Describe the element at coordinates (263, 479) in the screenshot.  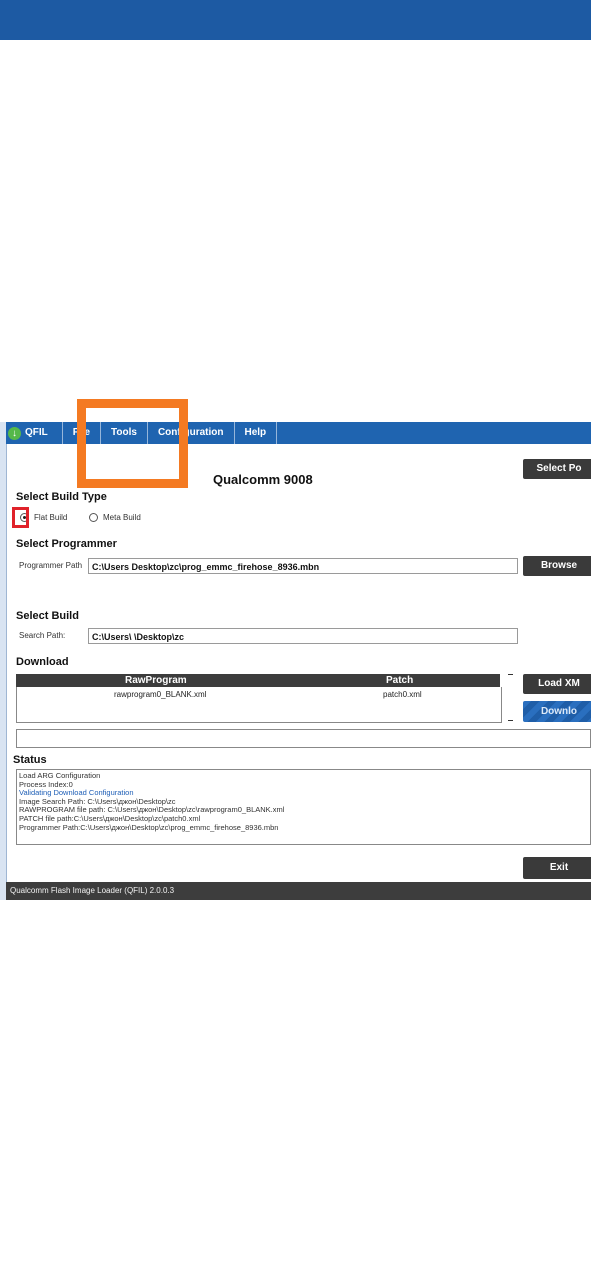
I see `device-name: Qualcomm 9008` at that location.